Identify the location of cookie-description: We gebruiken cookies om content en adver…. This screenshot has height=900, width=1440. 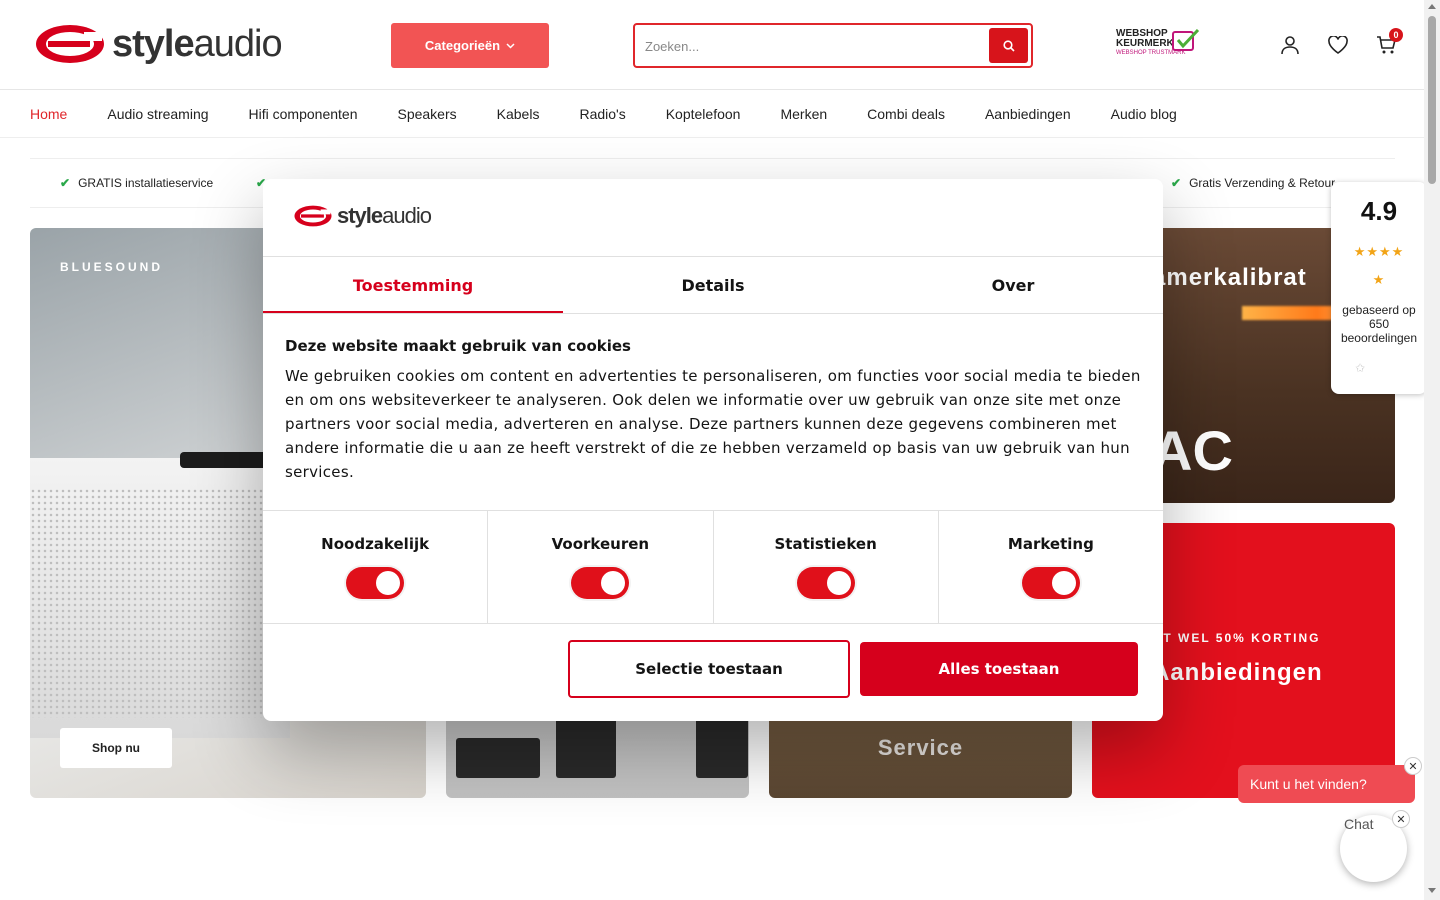
(713, 424).